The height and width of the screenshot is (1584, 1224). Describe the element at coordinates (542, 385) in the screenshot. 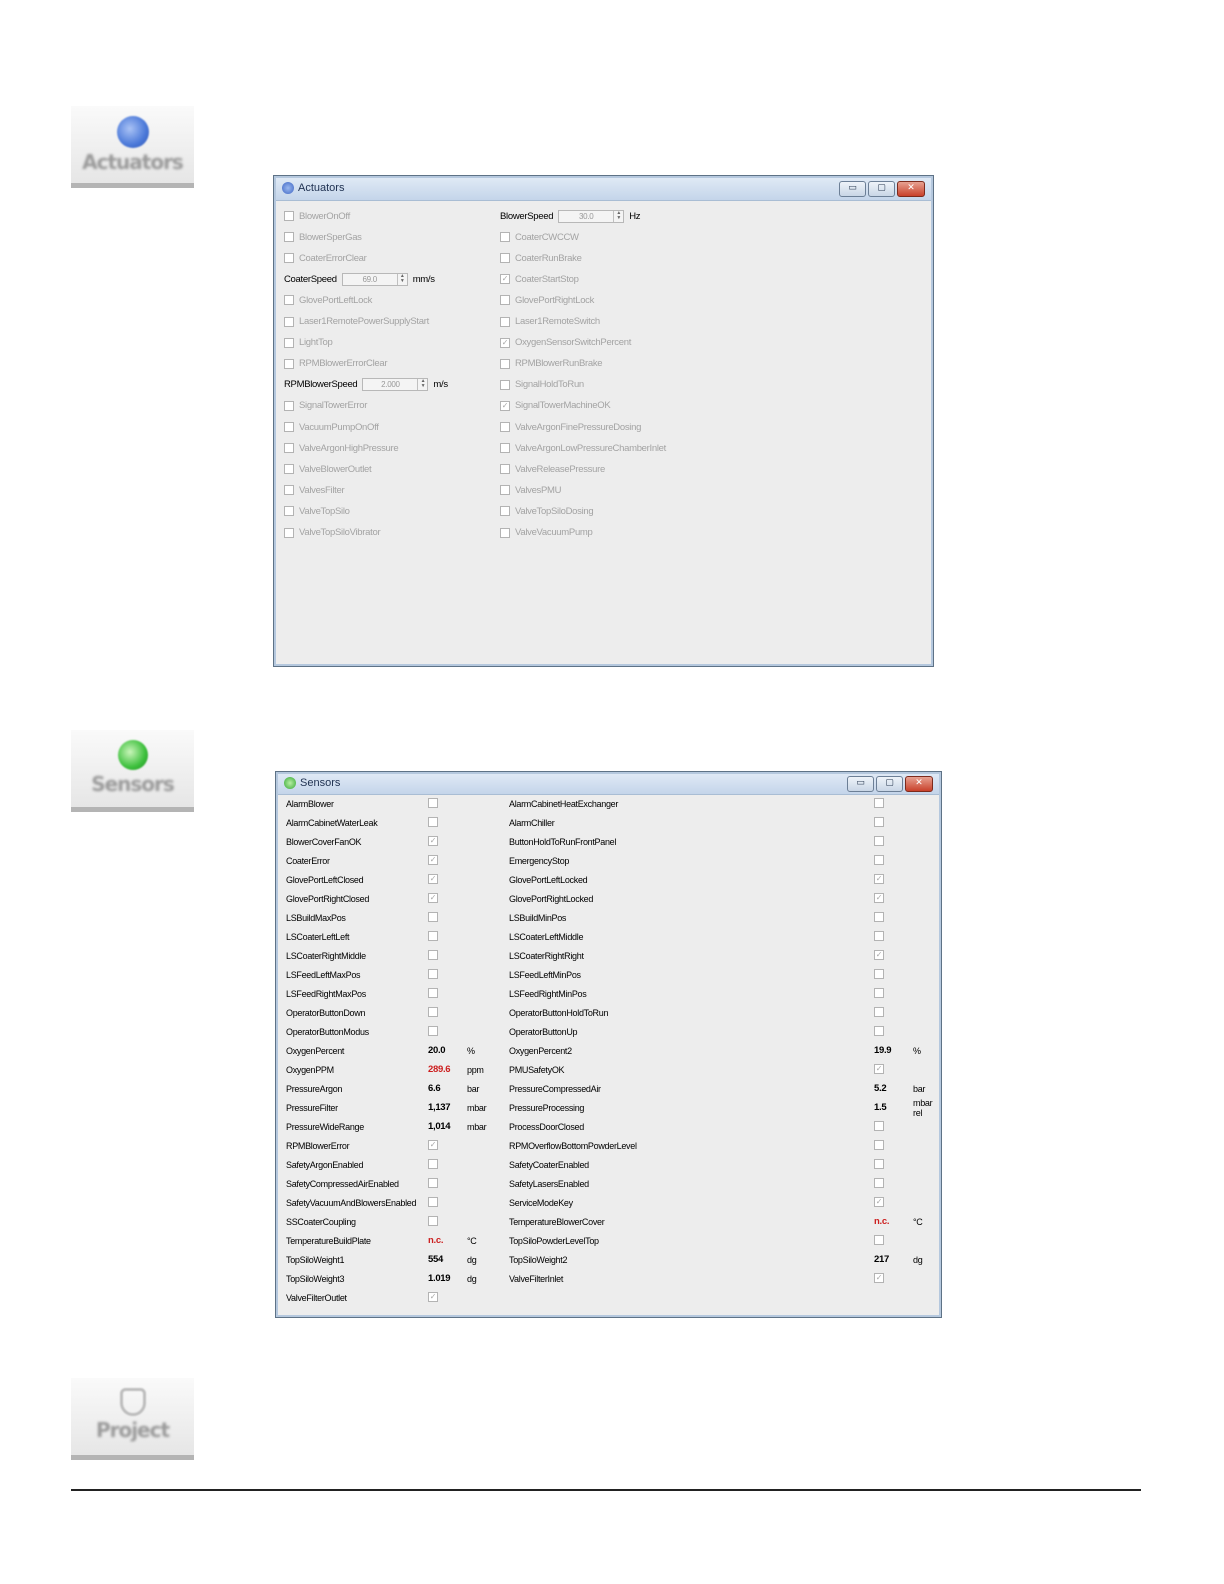

I see `actuator-signal-hold-to-run: SignalHoldToRun` at that location.